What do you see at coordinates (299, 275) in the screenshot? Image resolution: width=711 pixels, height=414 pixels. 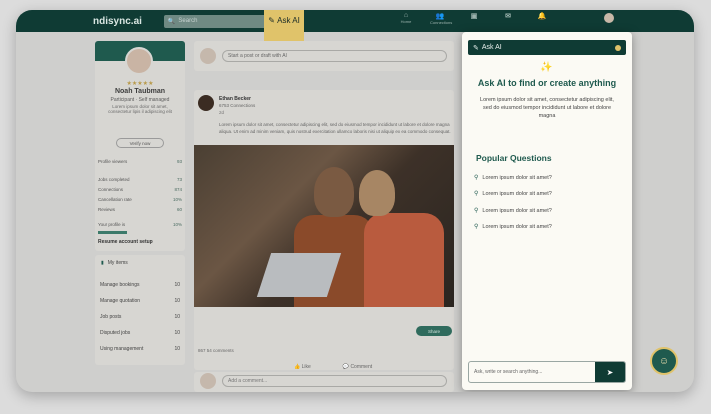 I see `laptop-shape` at bounding box center [299, 275].